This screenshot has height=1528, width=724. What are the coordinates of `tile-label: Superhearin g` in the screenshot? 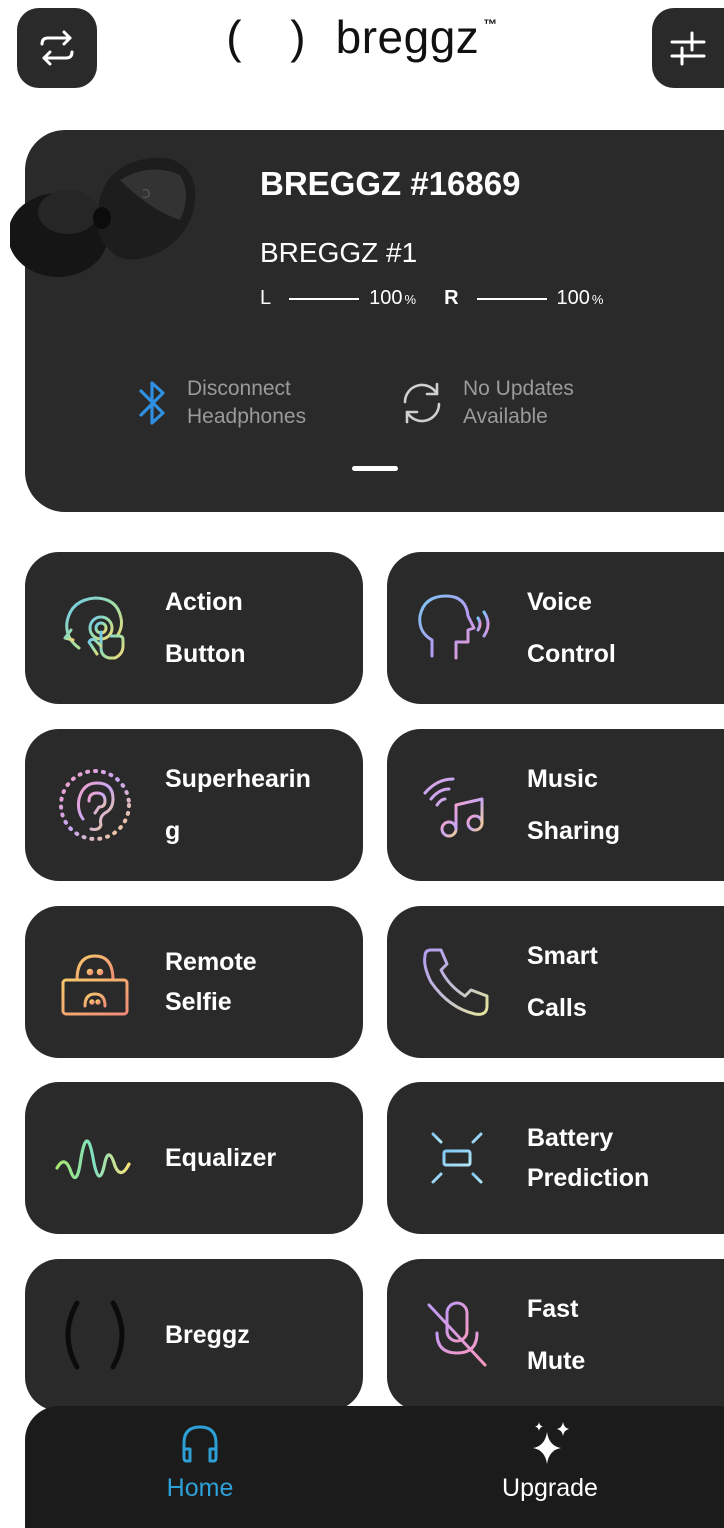 It's located at (238, 805).